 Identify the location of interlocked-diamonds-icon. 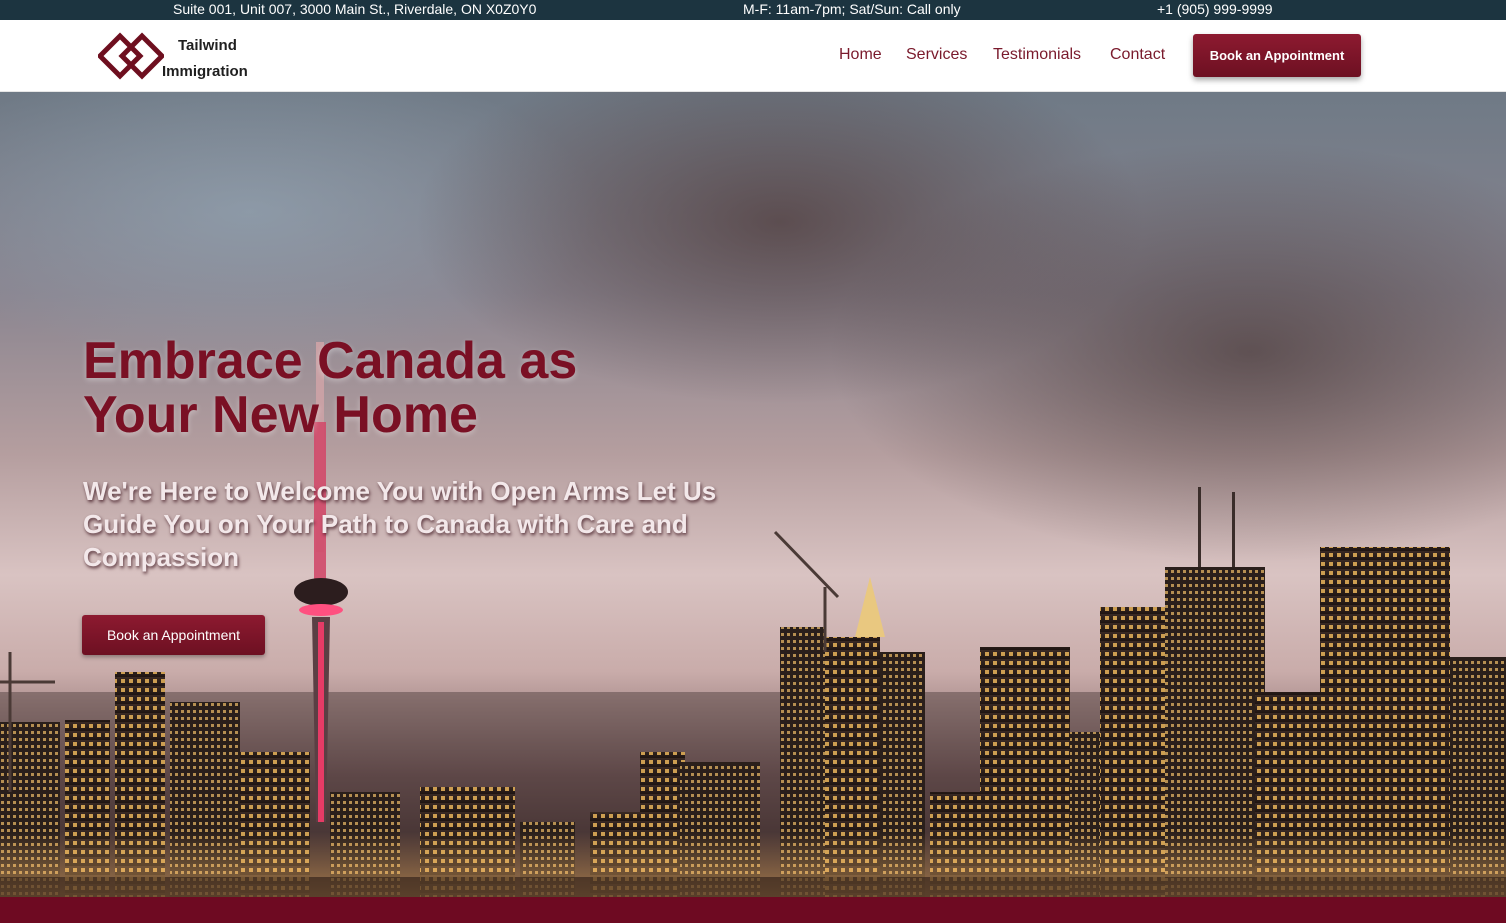
(131, 56).